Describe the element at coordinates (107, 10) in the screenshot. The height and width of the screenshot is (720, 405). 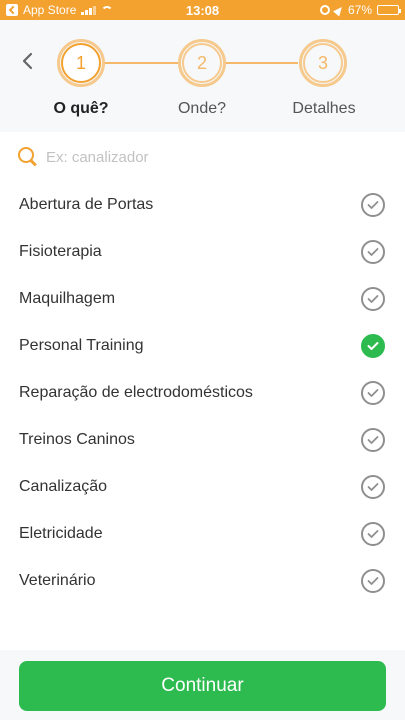
I see `wifi-icon` at that location.